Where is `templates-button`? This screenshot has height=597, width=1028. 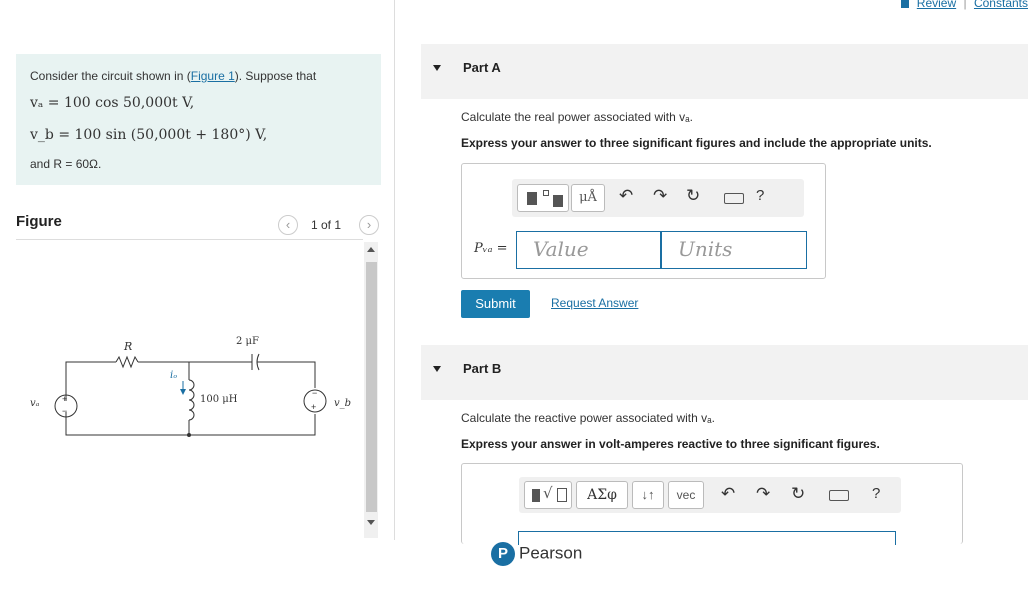 templates-button is located at coordinates (543, 198).